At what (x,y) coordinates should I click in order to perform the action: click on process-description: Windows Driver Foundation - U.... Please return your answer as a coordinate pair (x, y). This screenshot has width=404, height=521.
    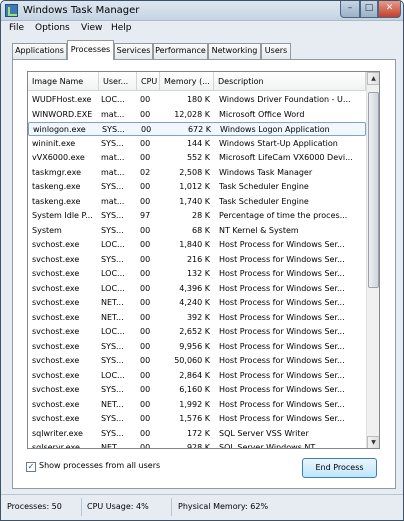
    Looking at the image, I should click on (285, 99).